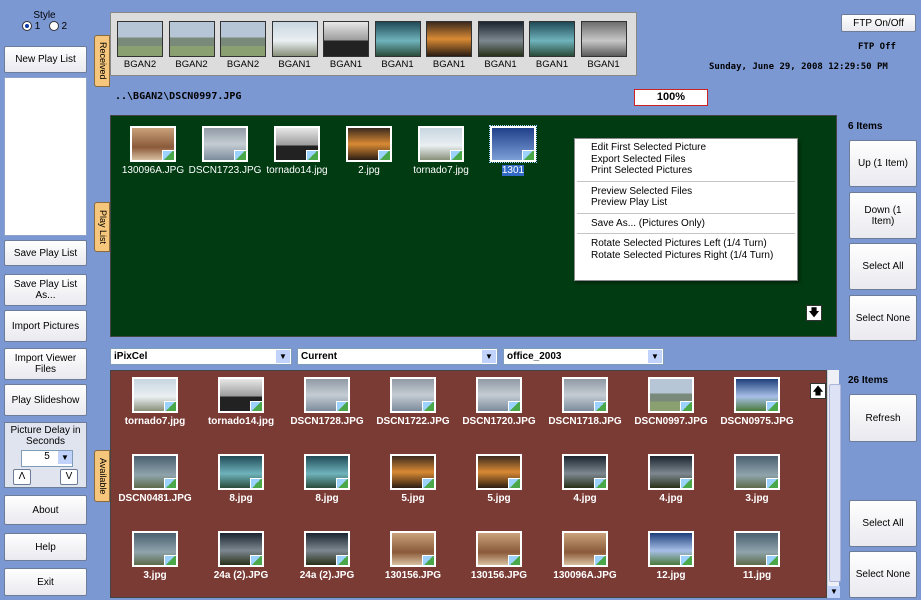 Image resolution: width=921 pixels, height=600 pixels. What do you see at coordinates (513, 150) in the screenshot?
I see `play-list-item: 1301` at bounding box center [513, 150].